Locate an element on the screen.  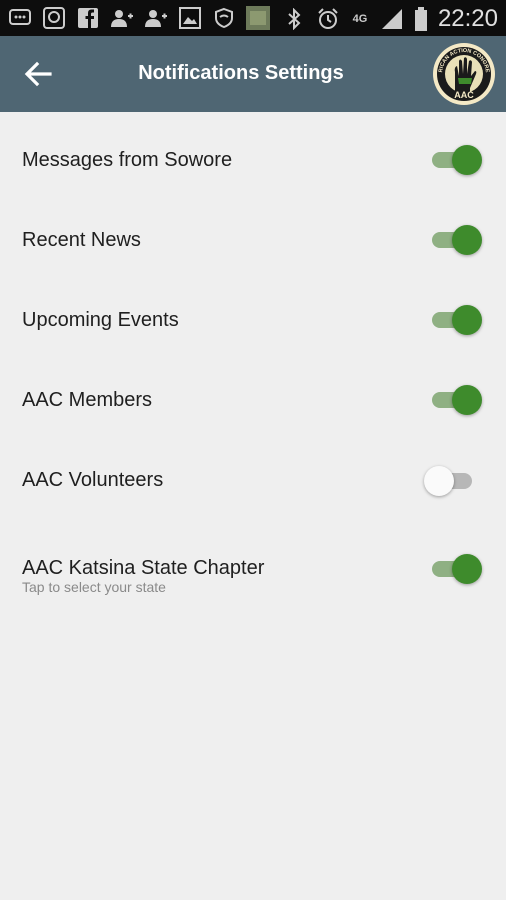
setting-label: AAC Katsina State Chapter is located at coordinates (143, 568).